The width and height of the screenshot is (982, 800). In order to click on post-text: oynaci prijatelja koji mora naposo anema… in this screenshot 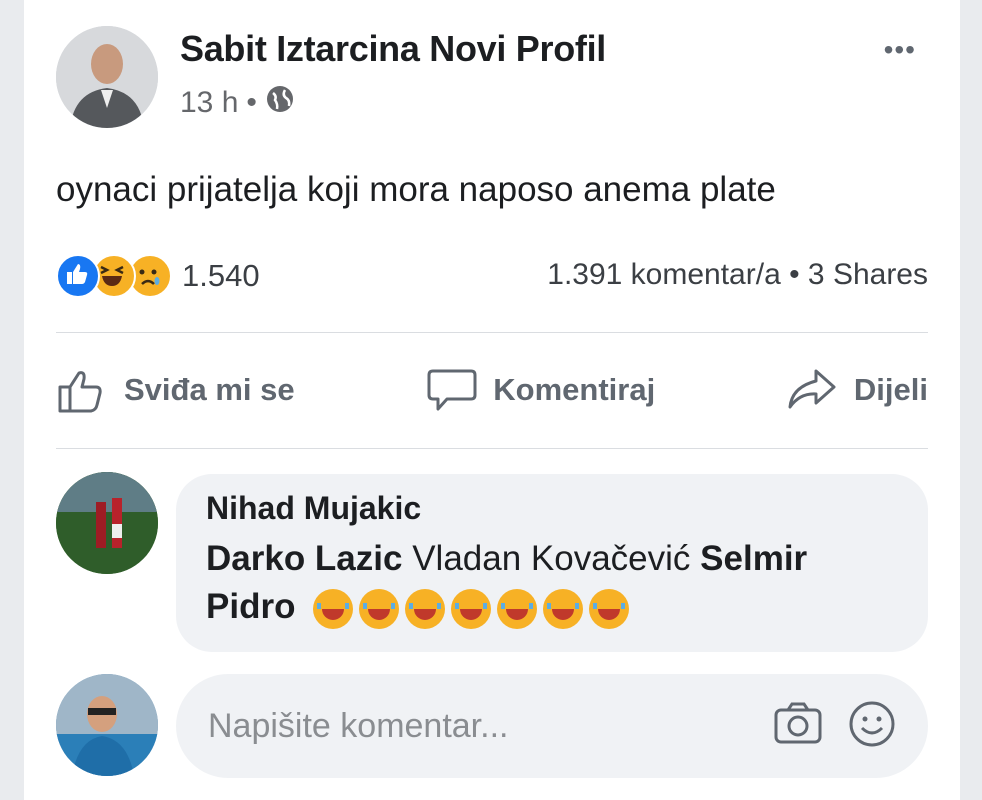, I will do `click(416, 189)`.